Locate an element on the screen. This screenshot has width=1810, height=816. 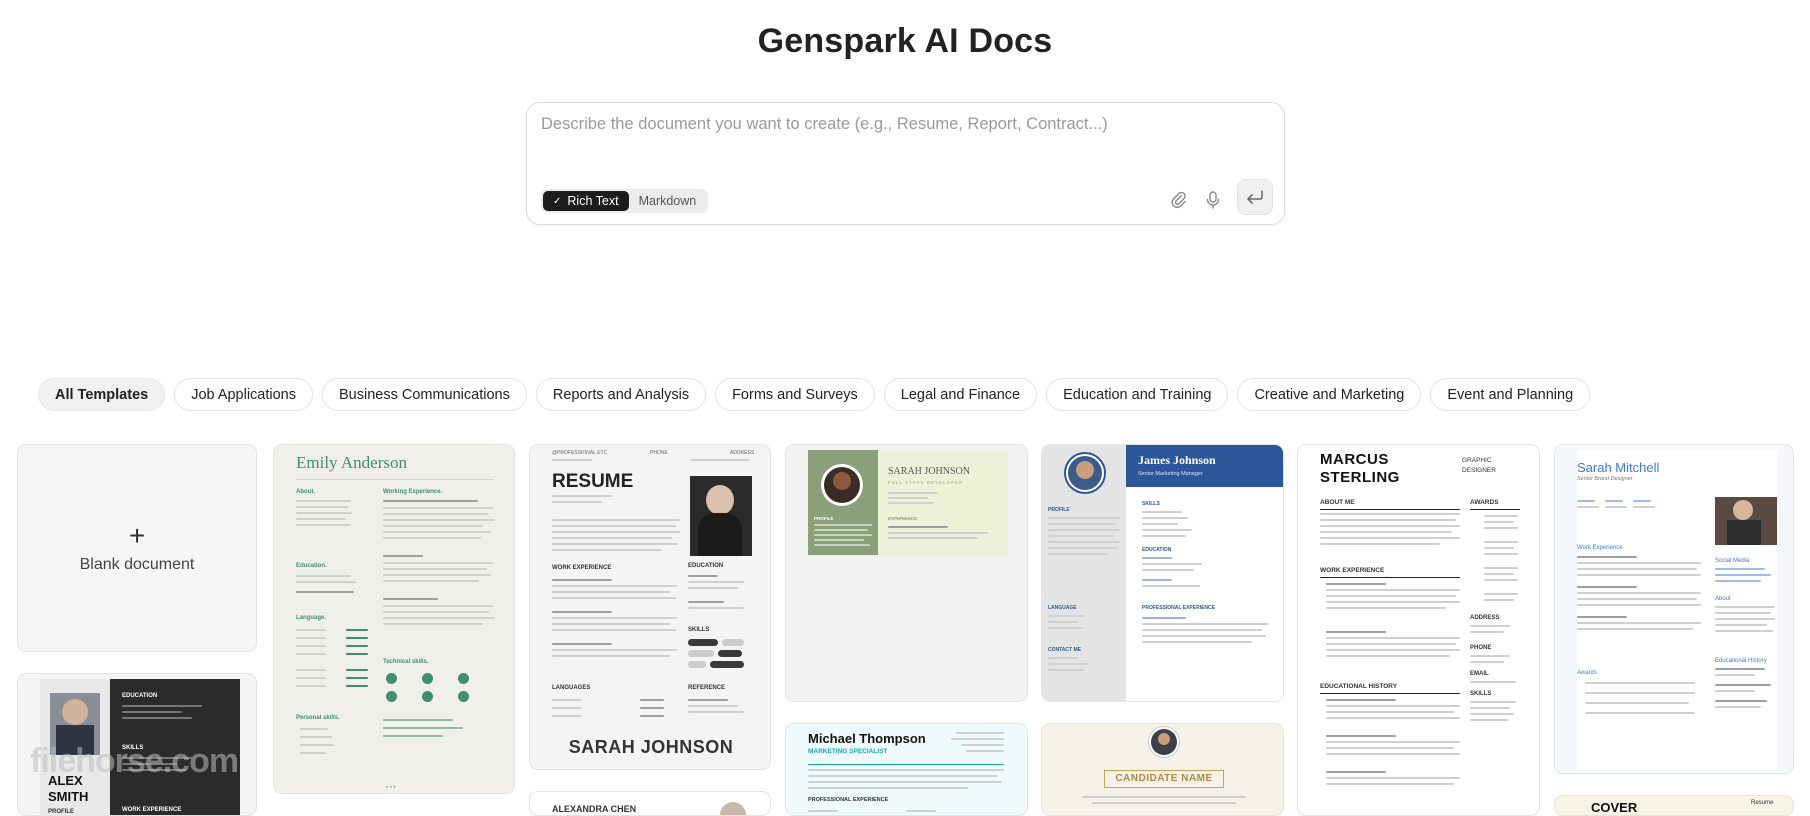
alex-work: WORK EXPERIENCE is located at coordinates (152, 810).